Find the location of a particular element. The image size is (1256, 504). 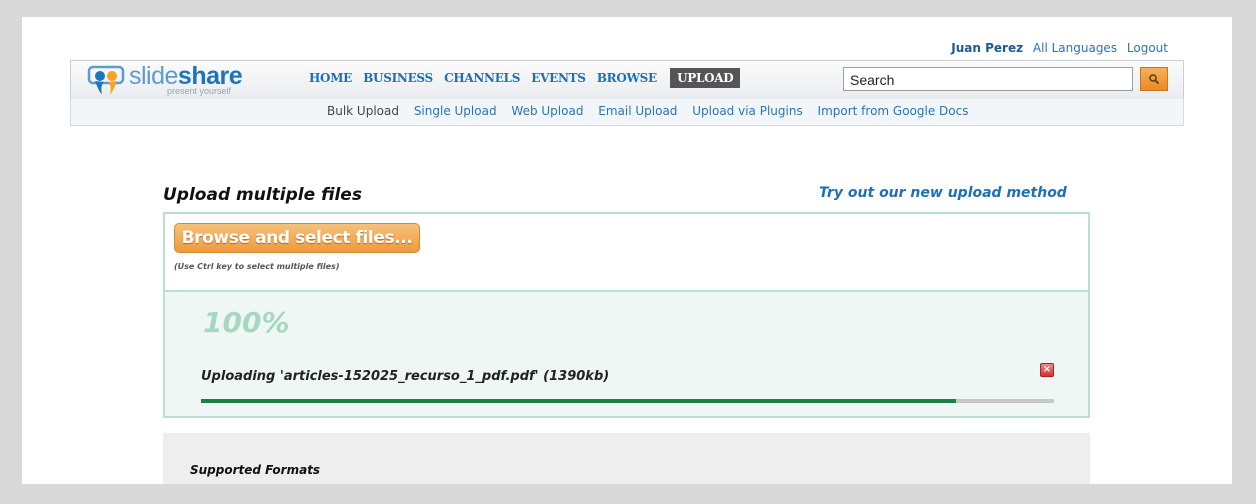

progress-fill is located at coordinates (578, 401).